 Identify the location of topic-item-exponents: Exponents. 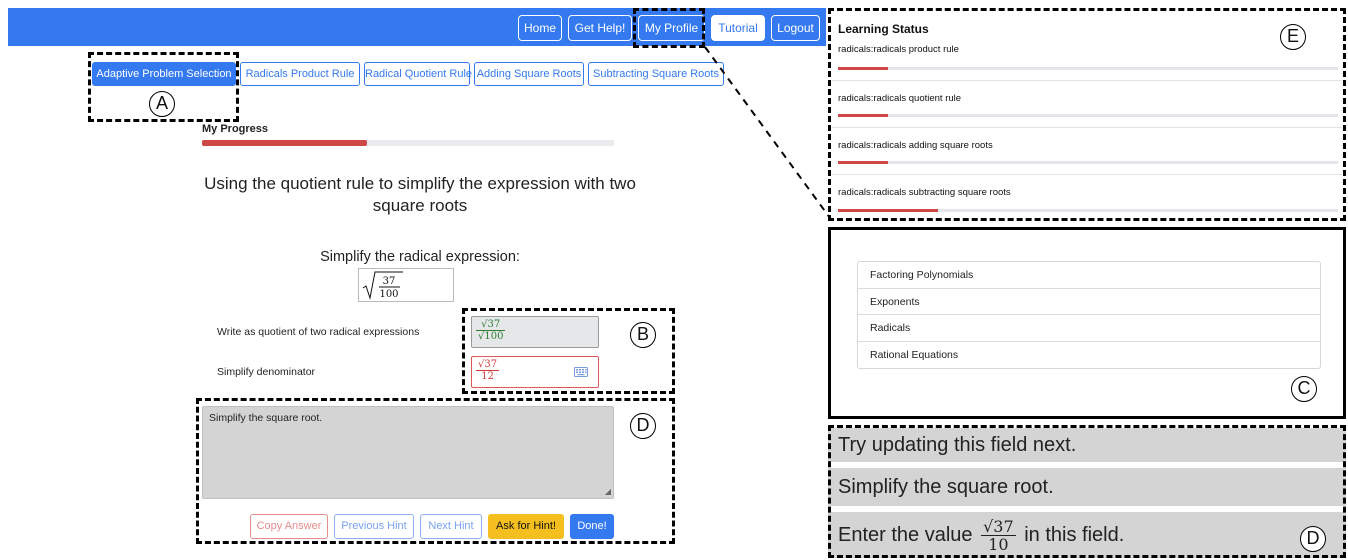
(1089, 302).